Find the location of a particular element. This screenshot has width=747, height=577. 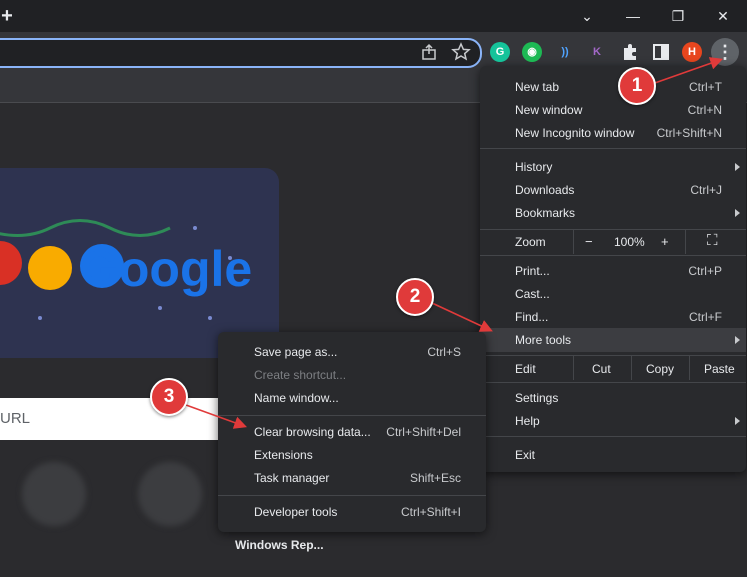

annotation-badge-3: 3 is located at coordinates (169, 397).